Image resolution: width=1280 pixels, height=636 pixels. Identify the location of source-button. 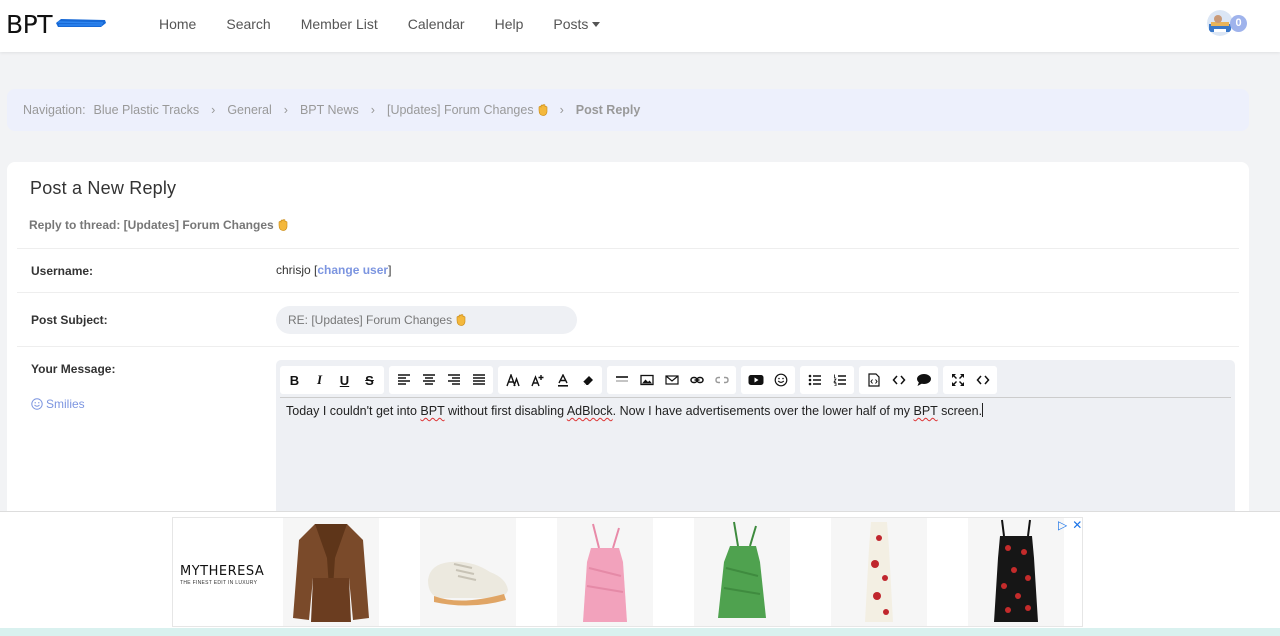
(982, 380).